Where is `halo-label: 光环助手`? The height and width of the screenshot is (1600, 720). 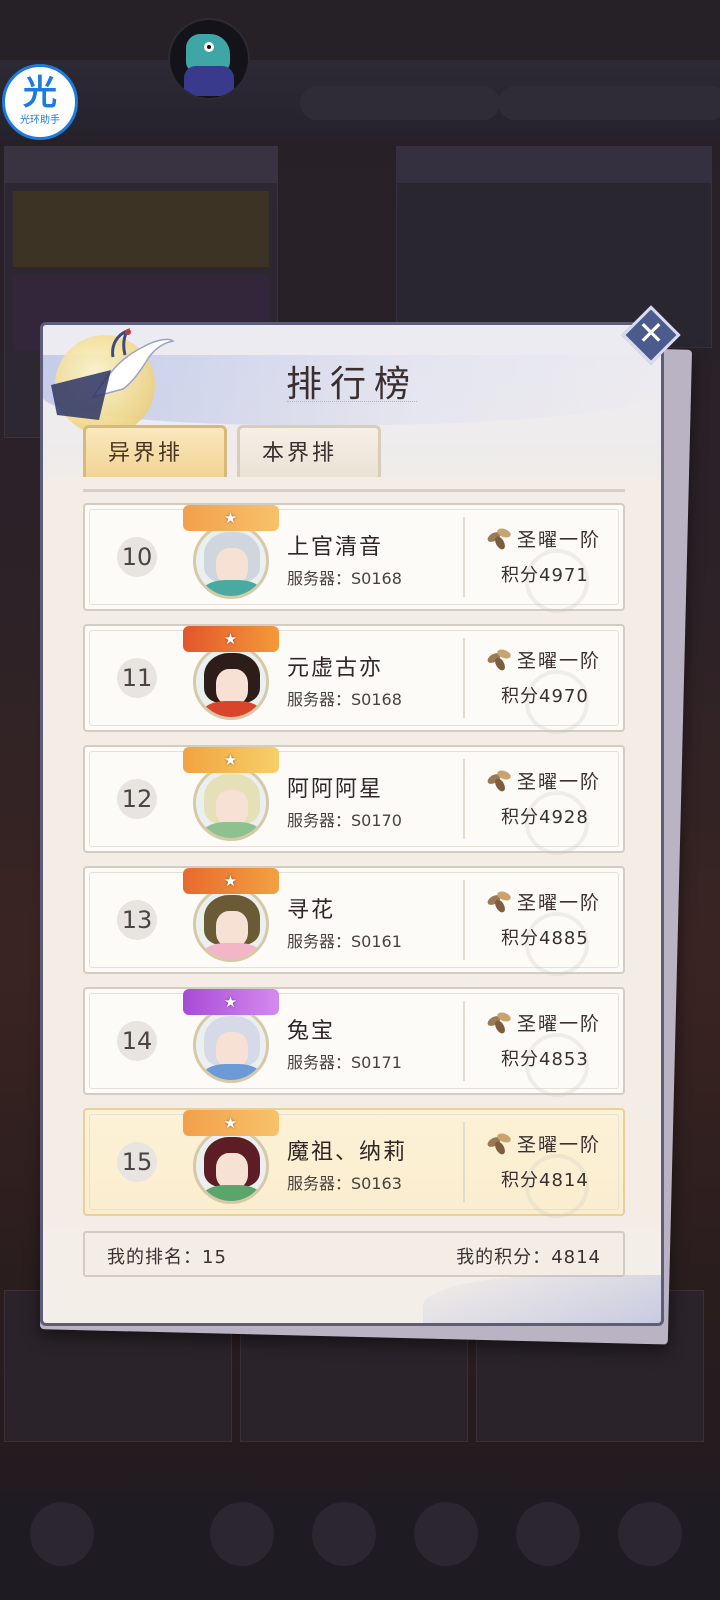
halo-label: 光环助手 is located at coordinates (40, 120).